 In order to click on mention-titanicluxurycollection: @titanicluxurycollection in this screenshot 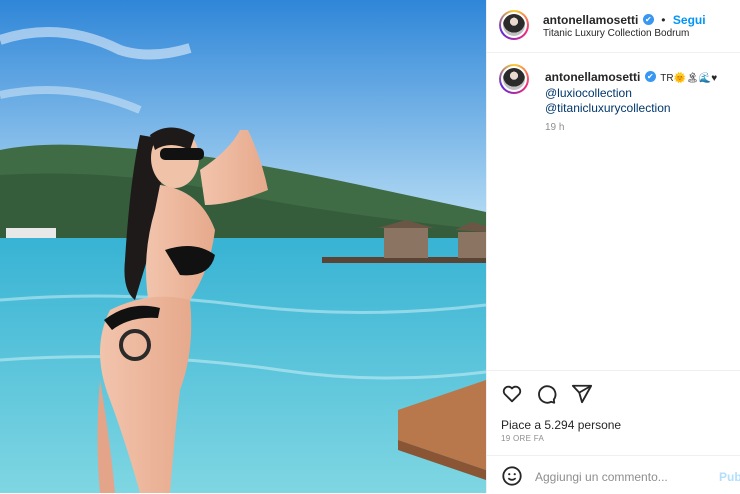, I will do `click(640, 108)`.